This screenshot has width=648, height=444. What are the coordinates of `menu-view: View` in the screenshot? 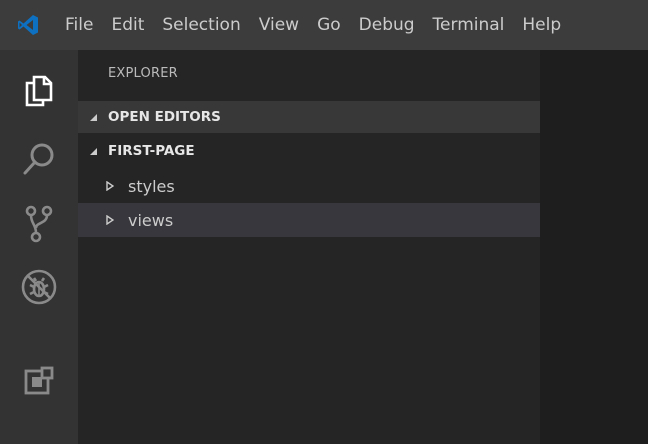 It's located at (279, 25).